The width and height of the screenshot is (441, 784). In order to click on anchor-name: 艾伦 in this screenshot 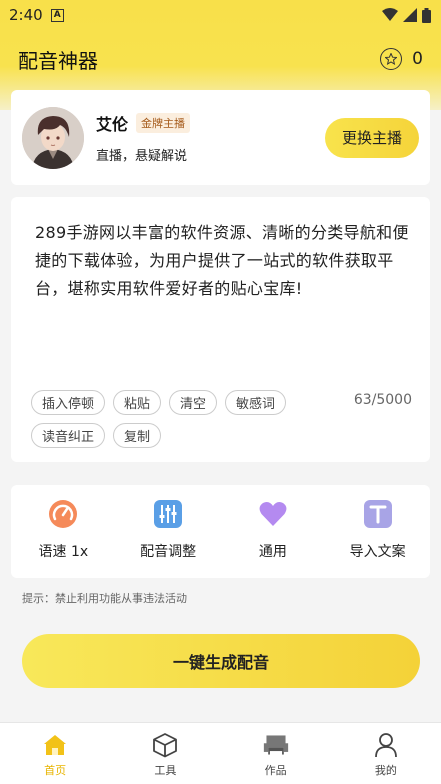, I will do `click(112, 124)`.